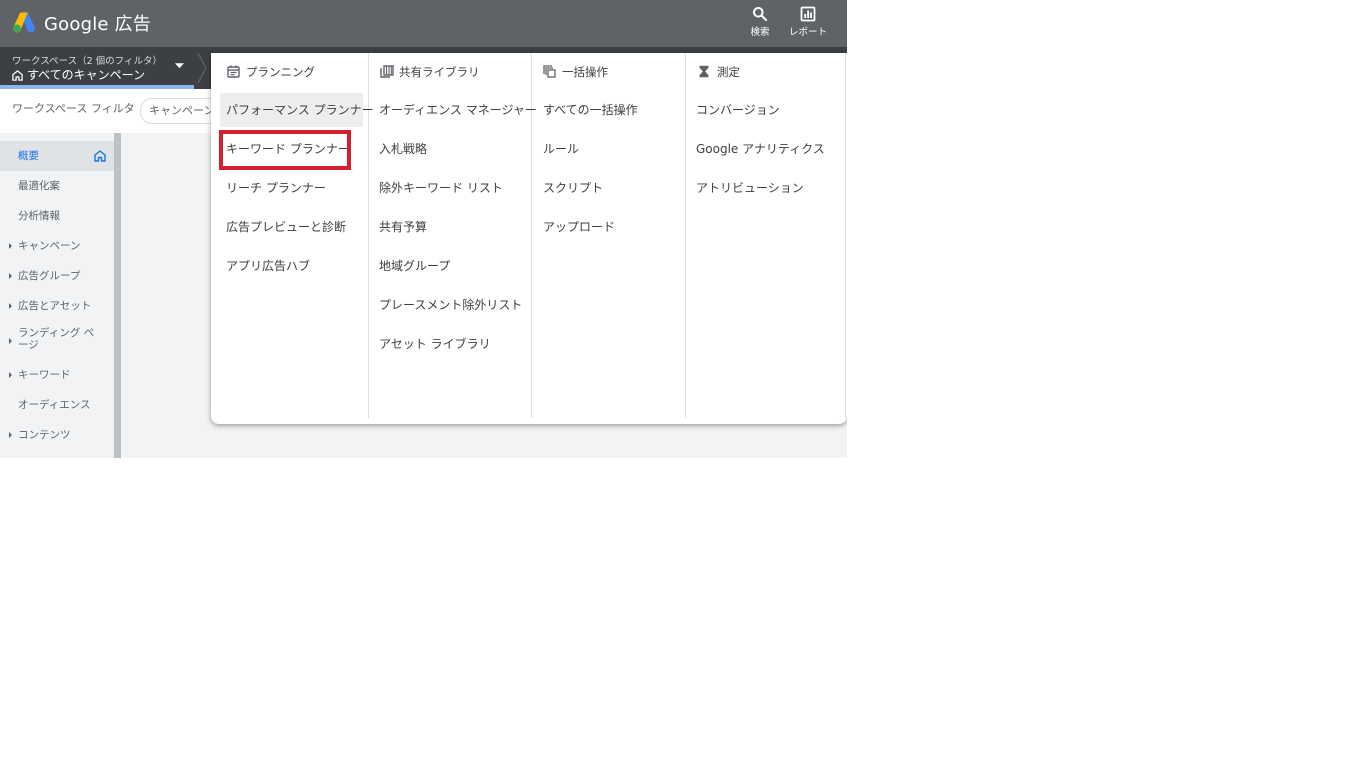 Image resolution: width=1366 pixels, height=768 pixels. What do you see at coordinates (285, 150) in the screenshot?
I see `keyword-planner-highlight` at bounding box center [285, 150].